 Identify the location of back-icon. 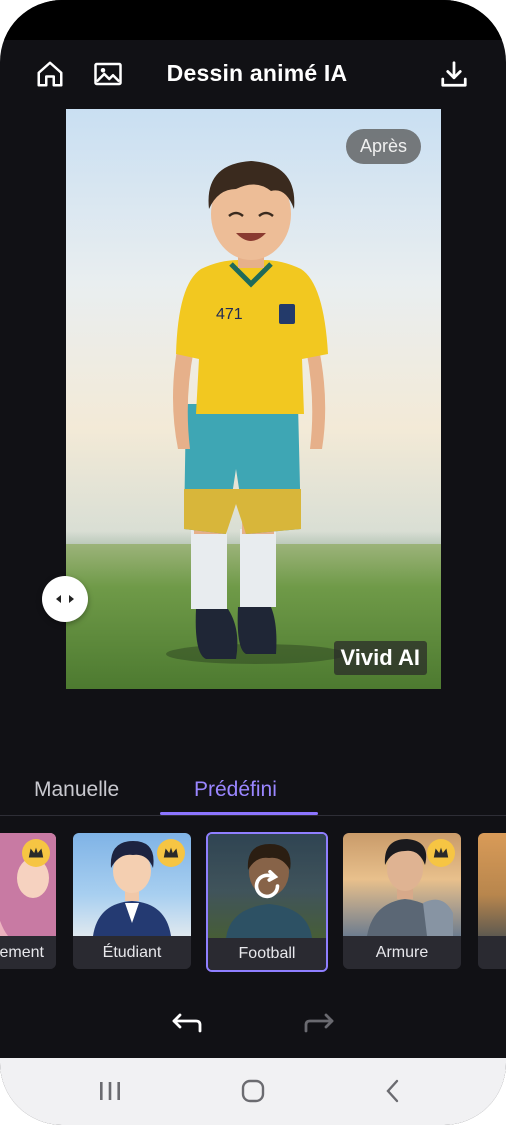
(393, 1091).